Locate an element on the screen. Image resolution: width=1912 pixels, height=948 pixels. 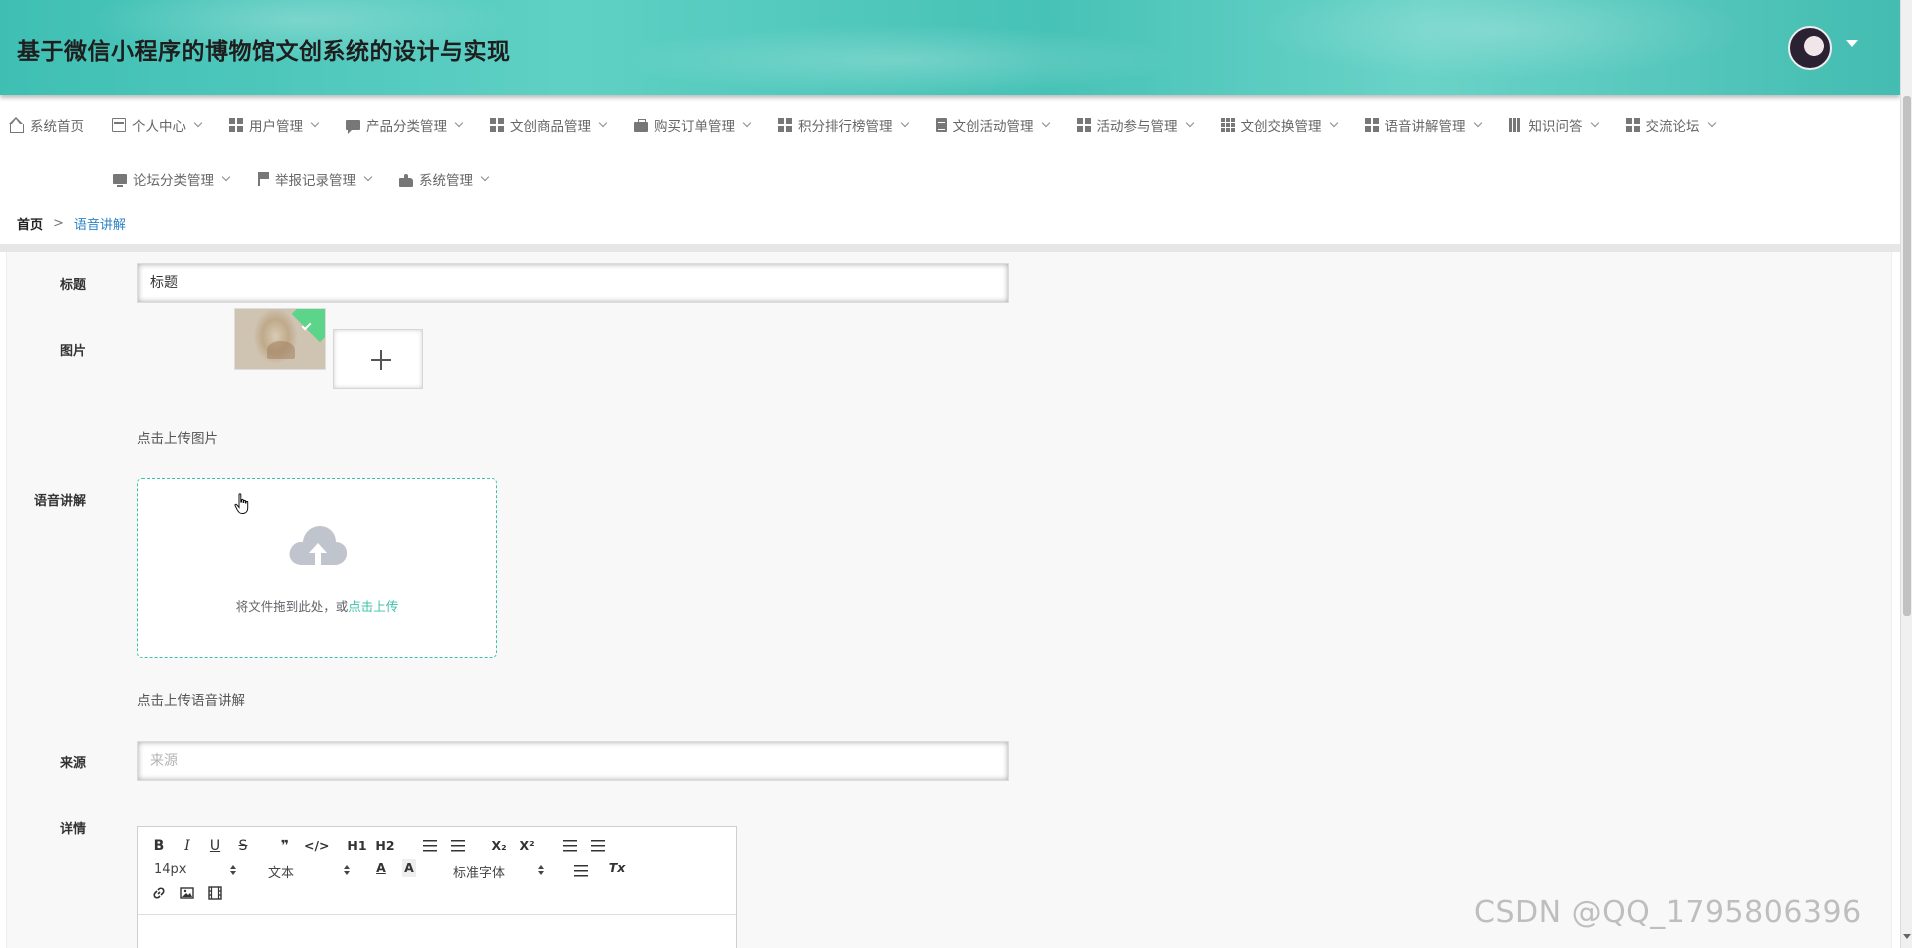
uploaded-image-thumbnail is located at coordinates (280, 339).